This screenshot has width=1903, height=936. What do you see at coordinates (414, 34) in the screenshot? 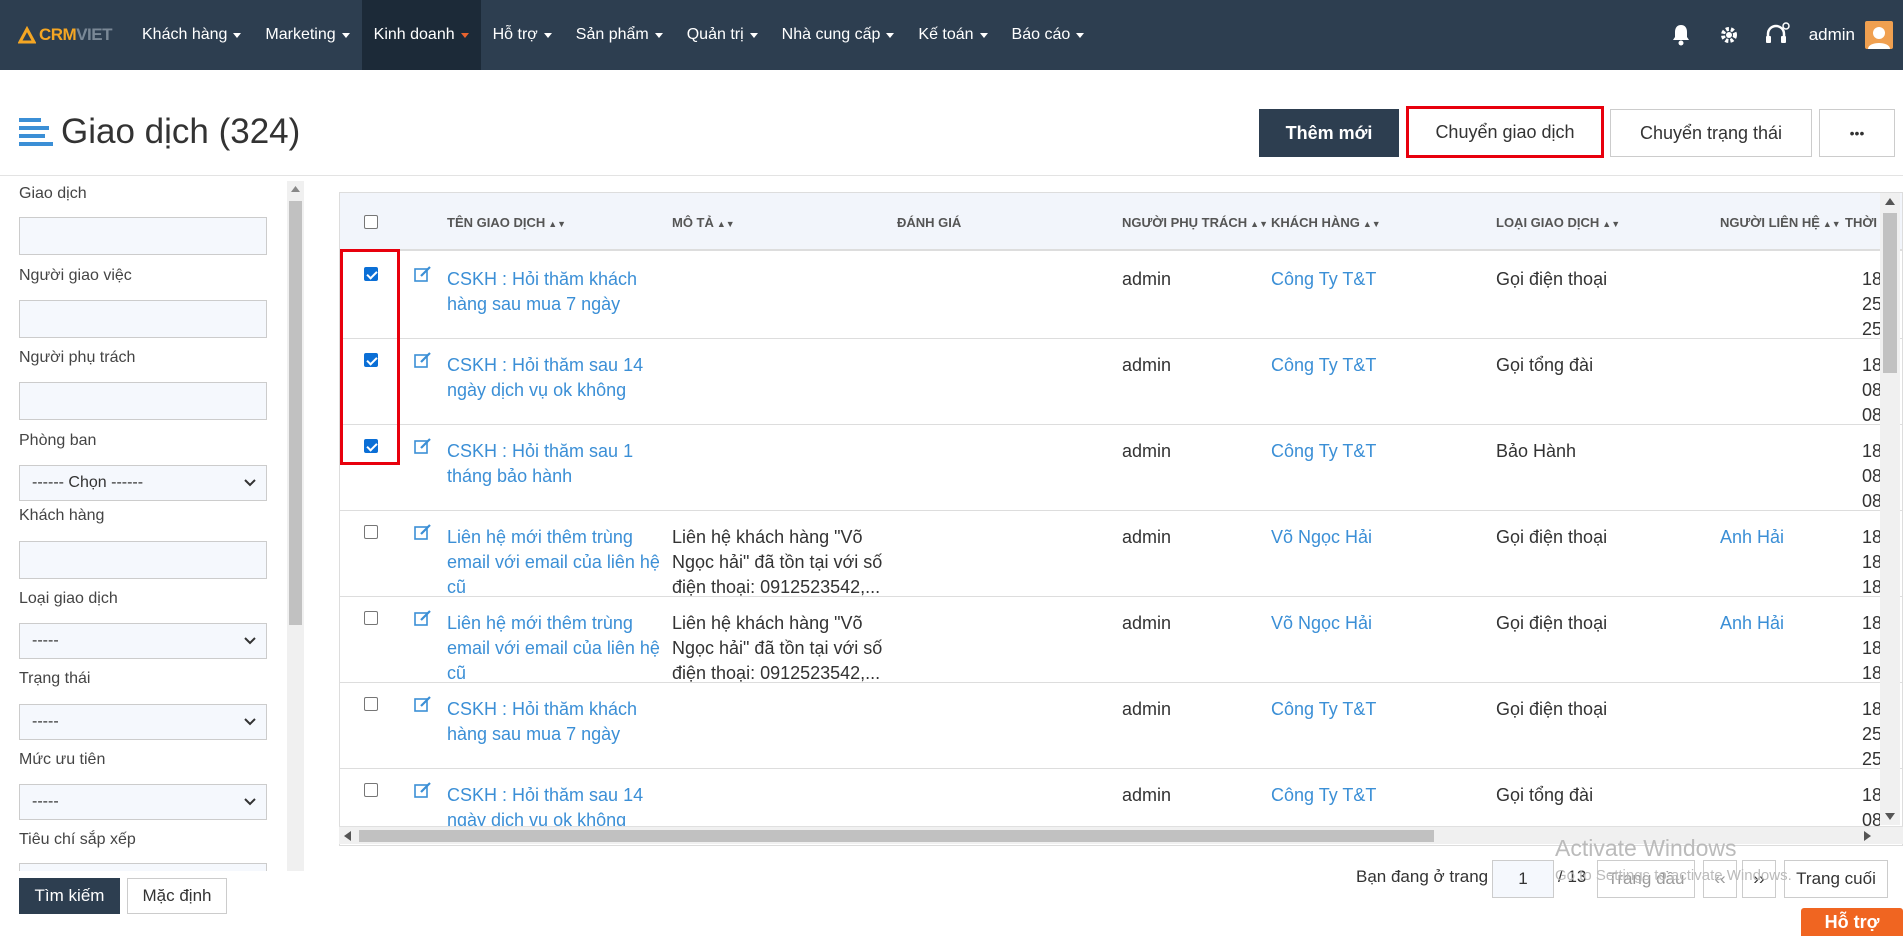
I see `nav-item-label: Kinh doanh` at bounding box center [414, 34].